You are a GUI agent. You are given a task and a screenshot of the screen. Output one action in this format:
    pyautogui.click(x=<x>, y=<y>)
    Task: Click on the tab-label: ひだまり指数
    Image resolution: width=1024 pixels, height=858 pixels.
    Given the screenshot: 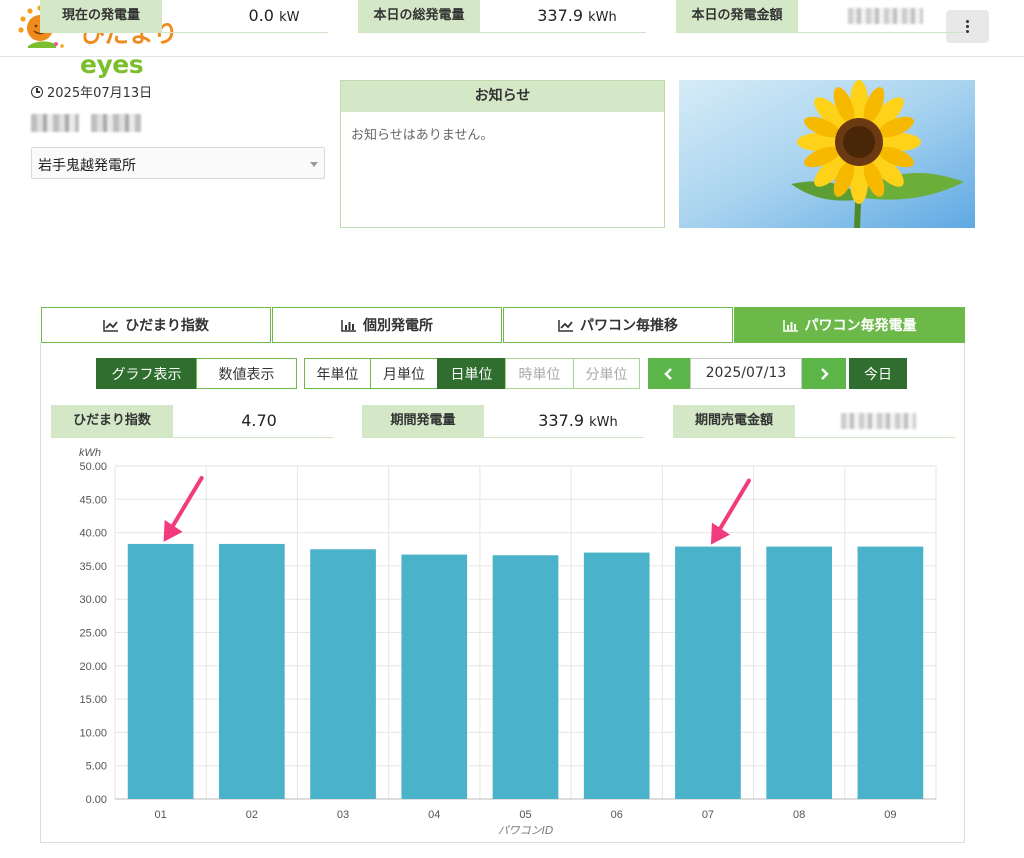 What is the action you would take?
    pyautogui.click(x=167, y=326)
    